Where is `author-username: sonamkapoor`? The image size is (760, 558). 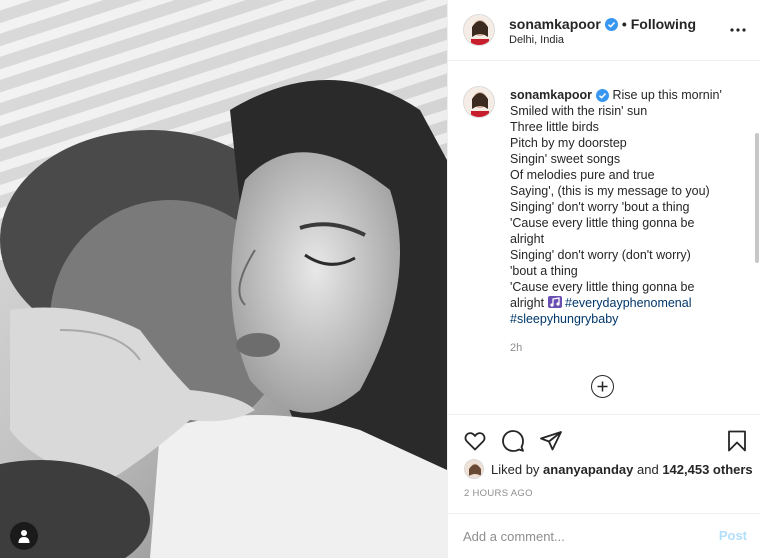 author-username: sonamkapoor is located at coordinates (555, 24).